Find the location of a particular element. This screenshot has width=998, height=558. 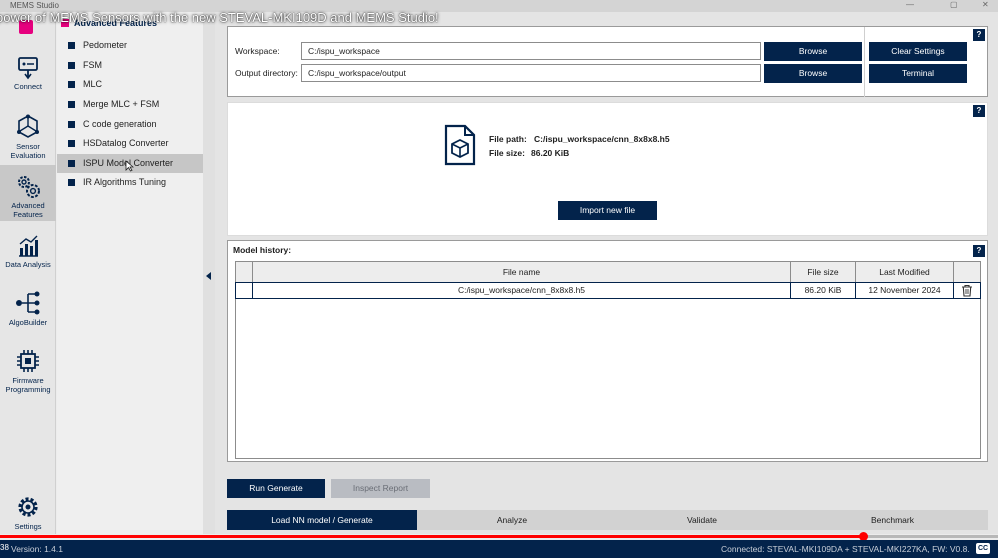

tab-analyze: Analyze is located at coordinates (512, 520).